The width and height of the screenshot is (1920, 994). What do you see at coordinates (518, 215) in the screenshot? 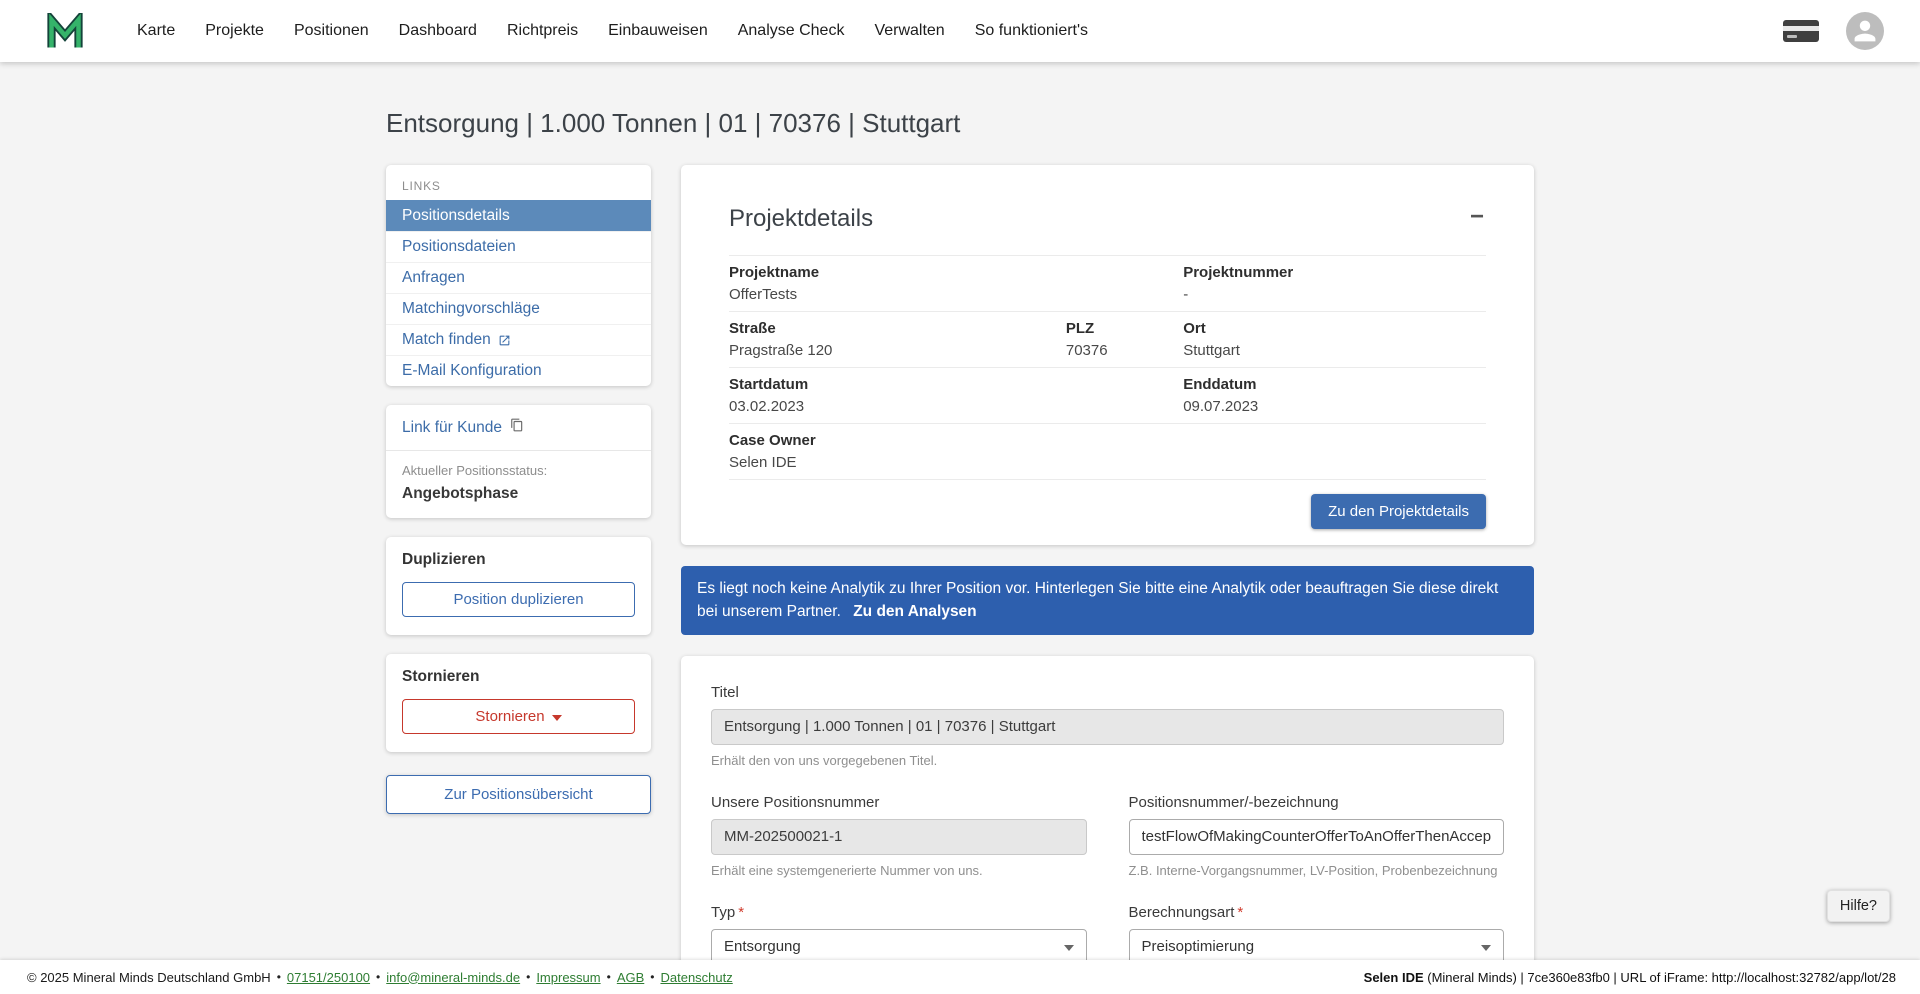
I see `sidebar-item-positionsdetails: Positionsdetails` at bounding box center [518, 215].